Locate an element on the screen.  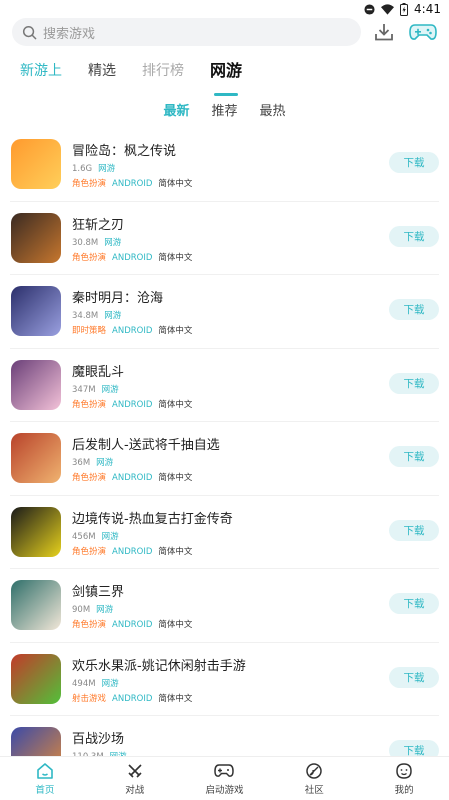
list-item: 狂斩之刃 30.8M 网游 角色扮演 ANDROID 简体中文 下载 is located at coordinates (224, 238).